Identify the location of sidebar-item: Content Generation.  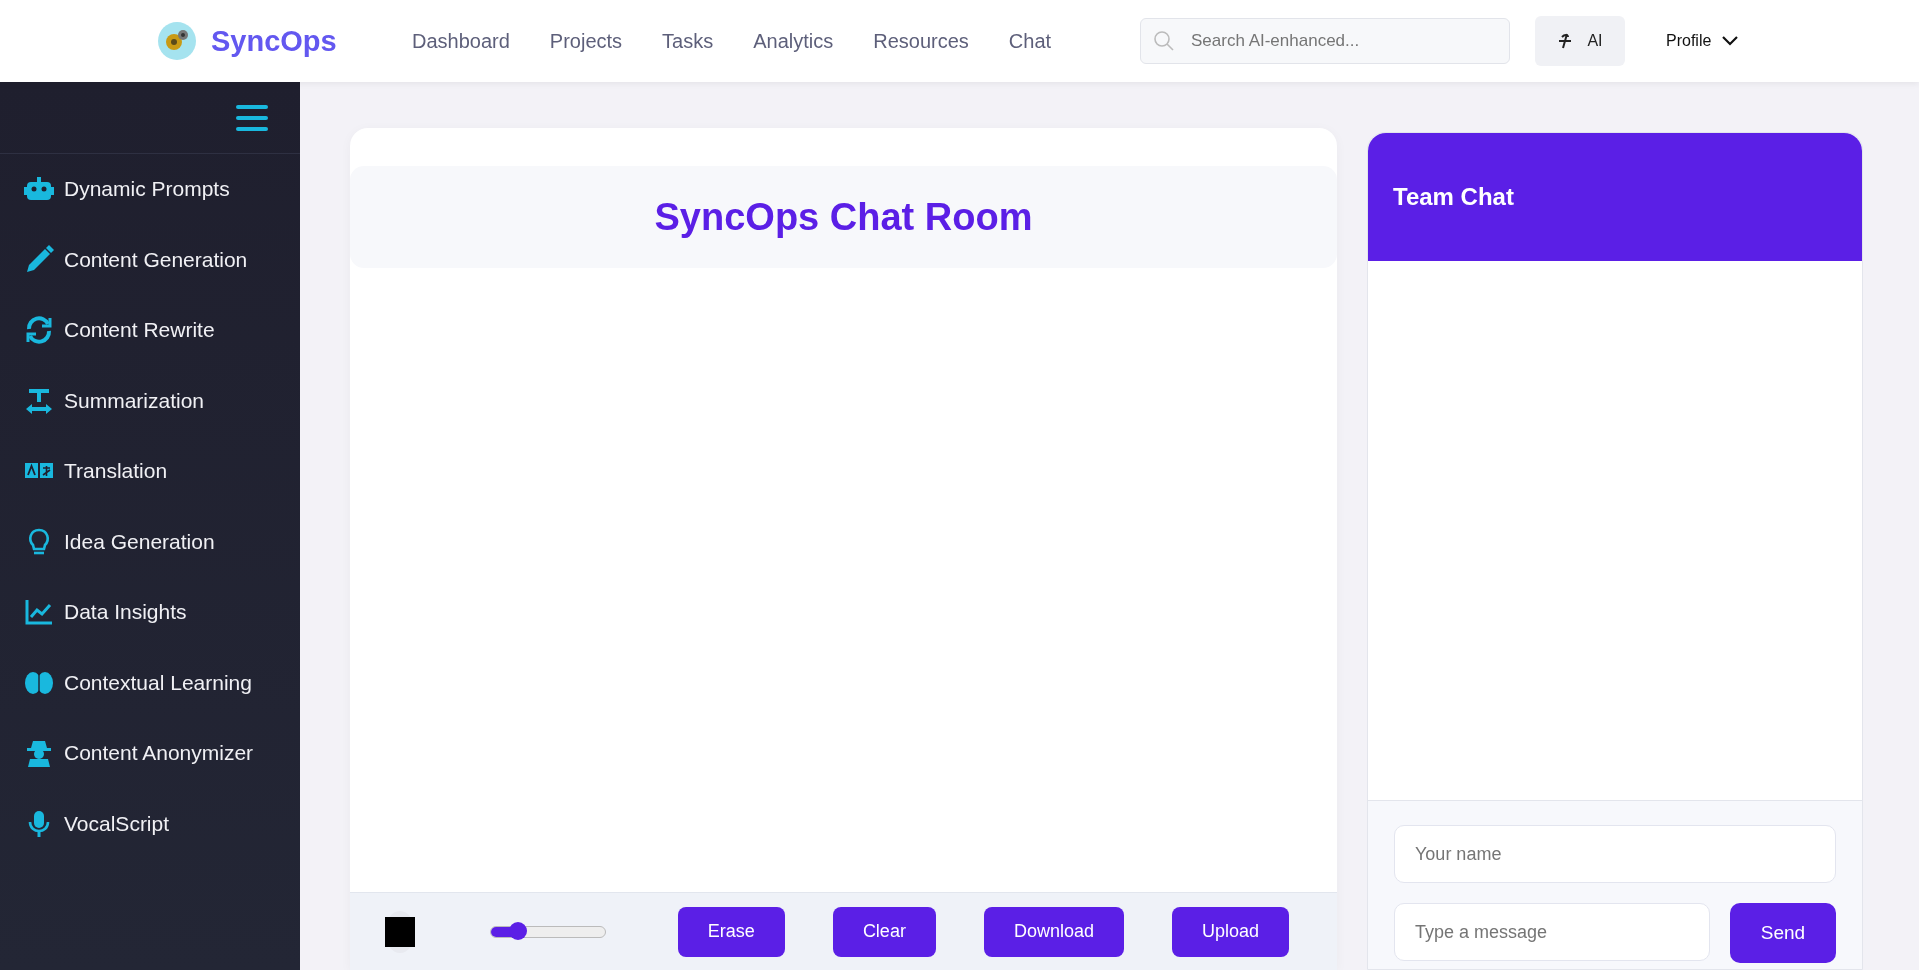
(150, 259).